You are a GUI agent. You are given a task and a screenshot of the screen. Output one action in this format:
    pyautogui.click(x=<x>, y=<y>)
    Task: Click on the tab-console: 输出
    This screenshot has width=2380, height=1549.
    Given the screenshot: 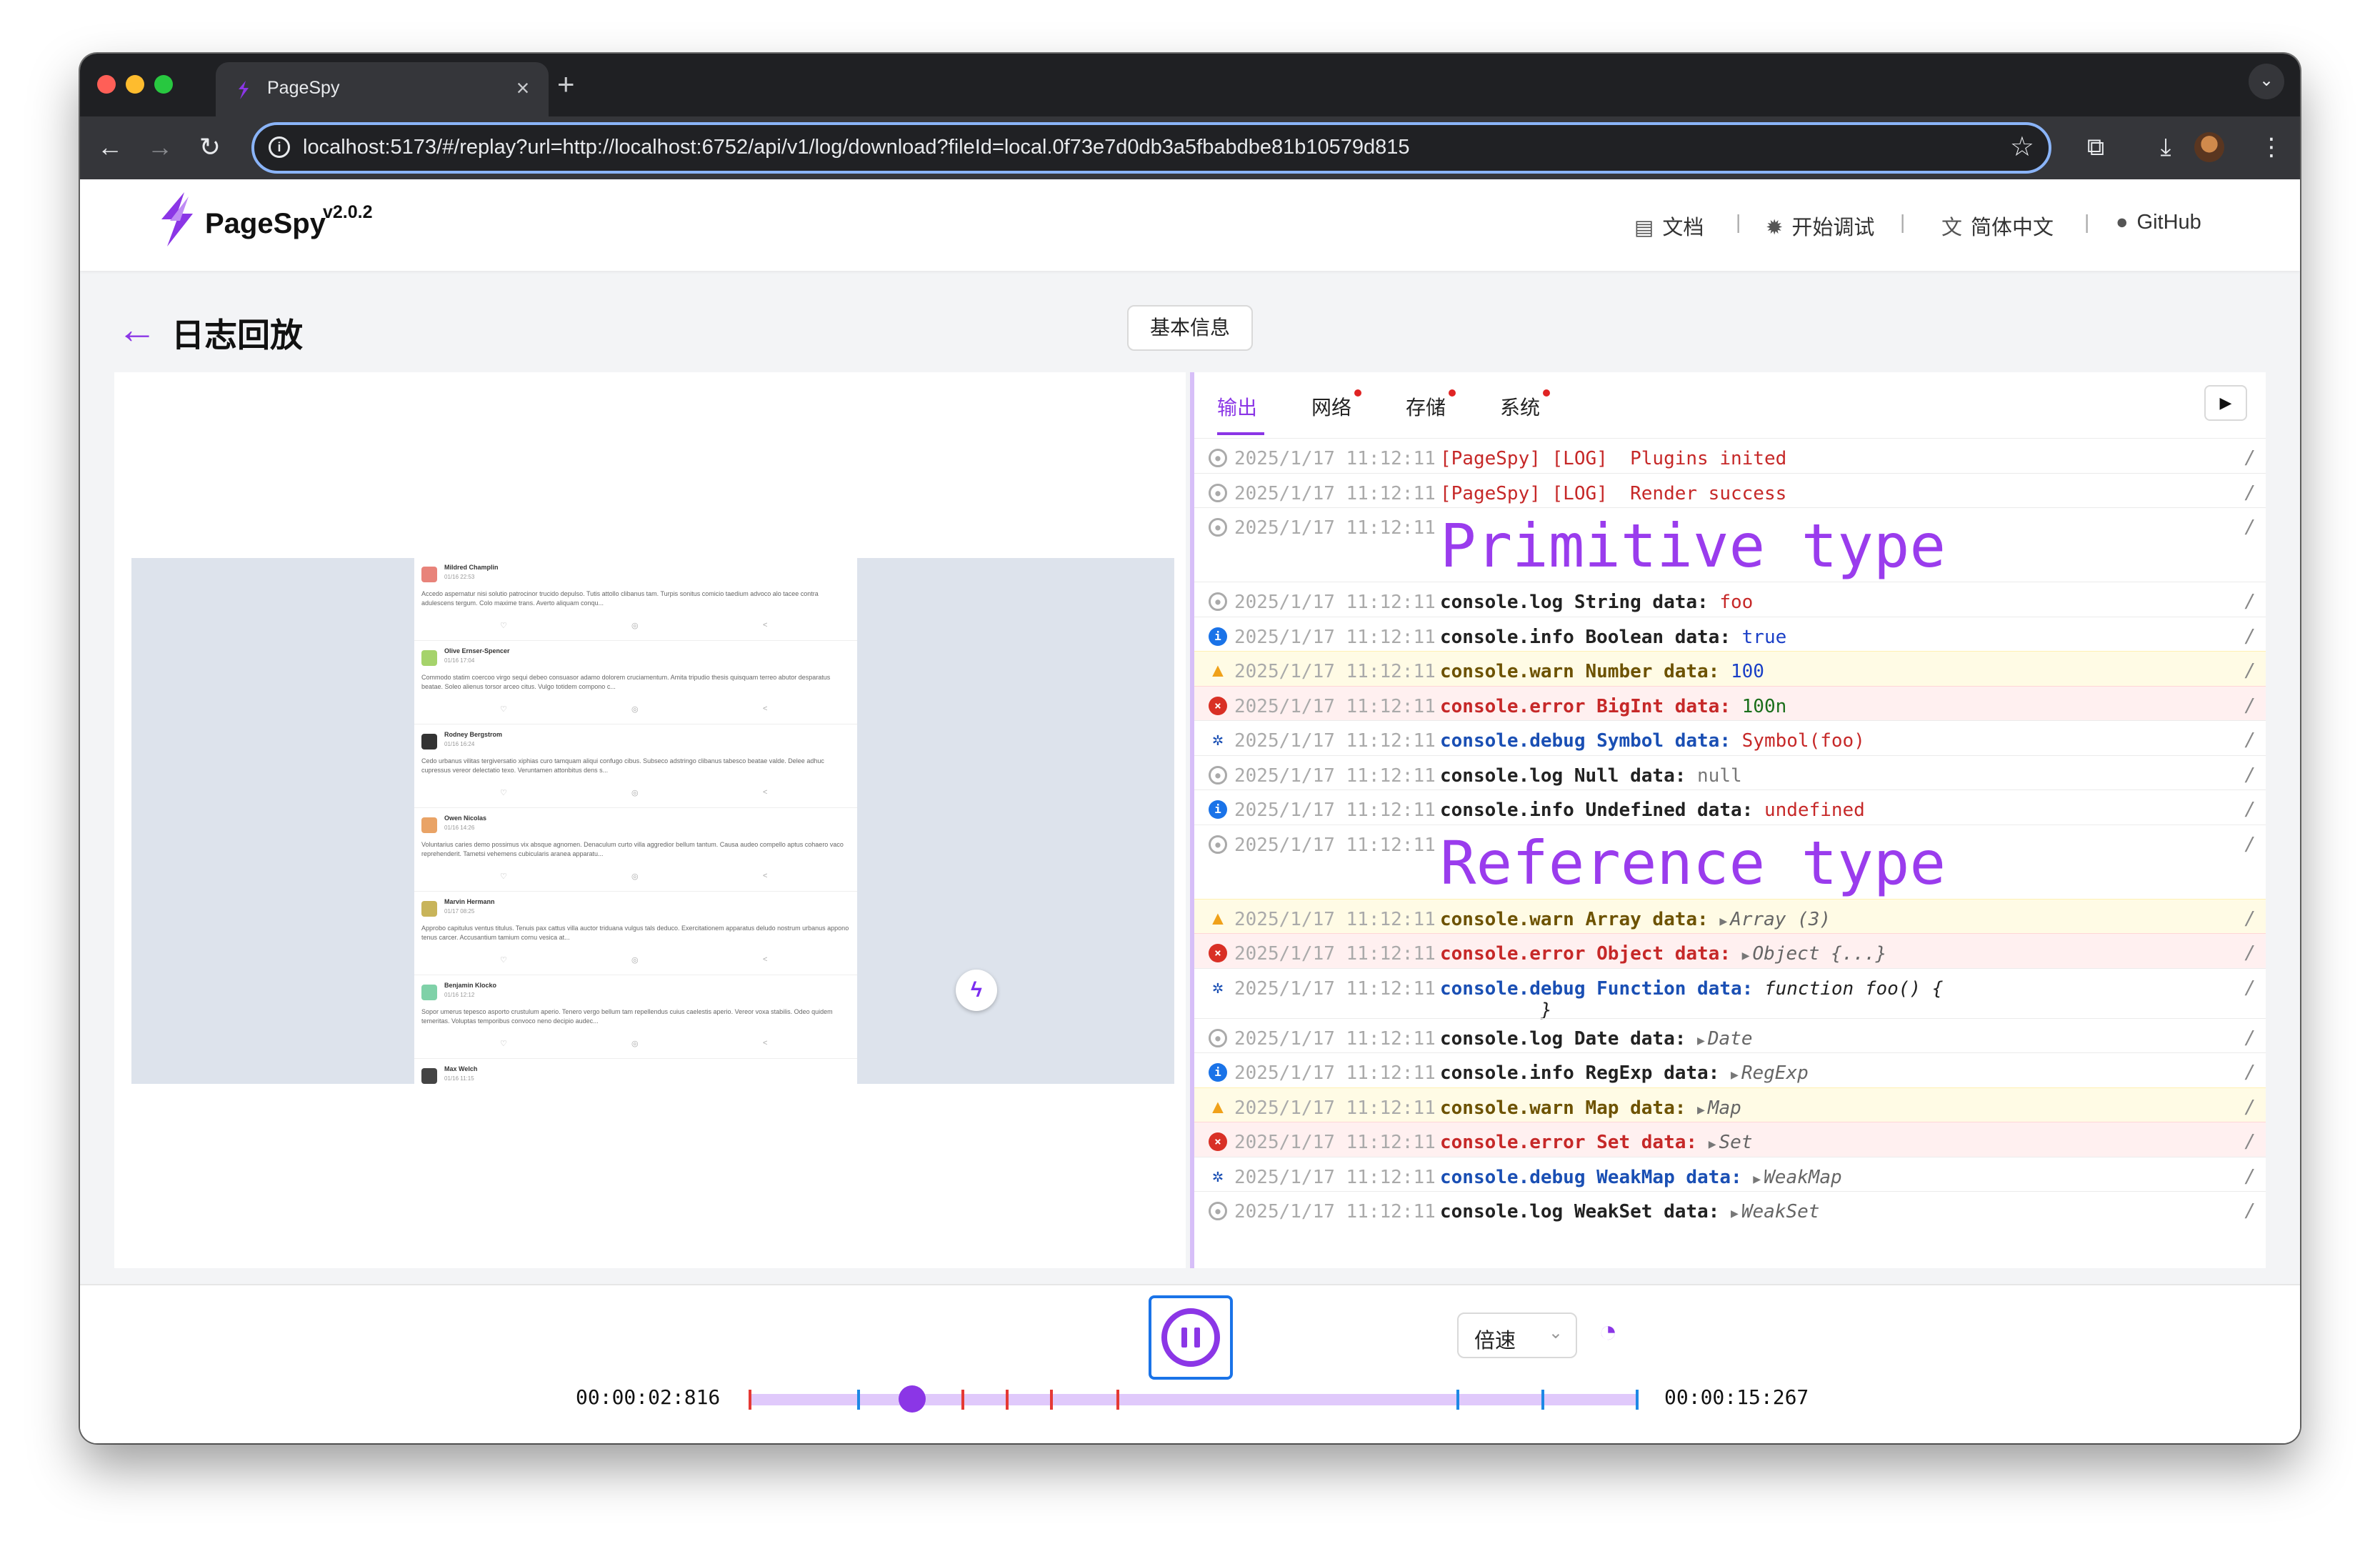 What is the action you would take?
    pyautogui.click(x=1237, y=407)
    